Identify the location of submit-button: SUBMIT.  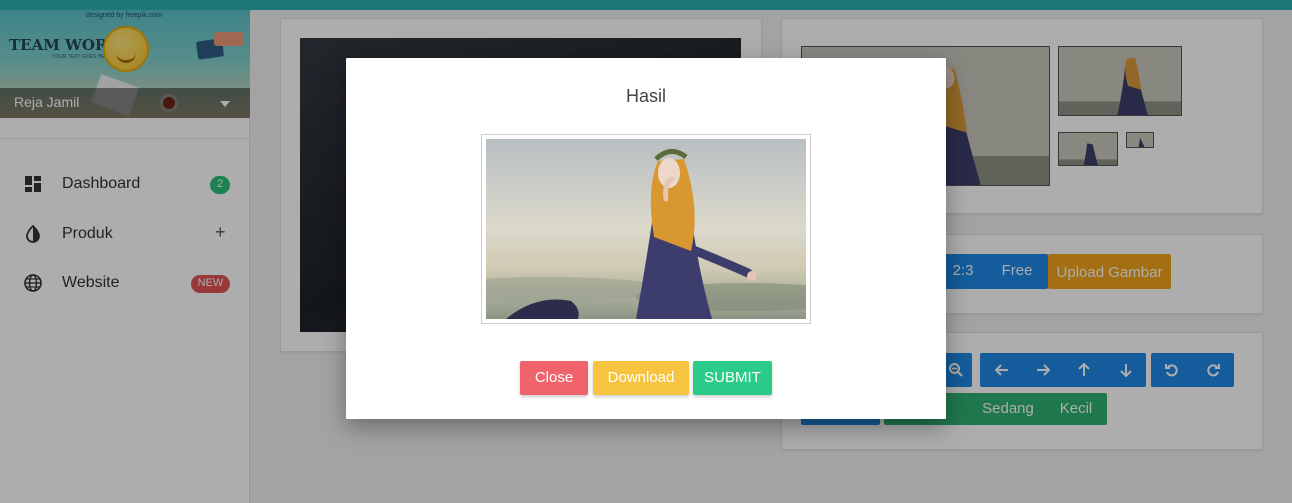
(732, 378).